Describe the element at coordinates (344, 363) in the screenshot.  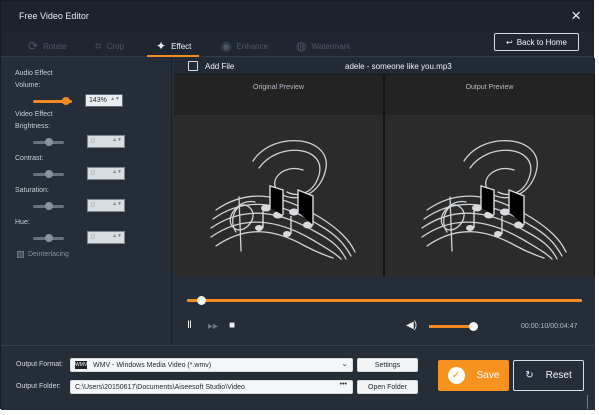
I see `chevron-down-icon: ⌄` at that location.